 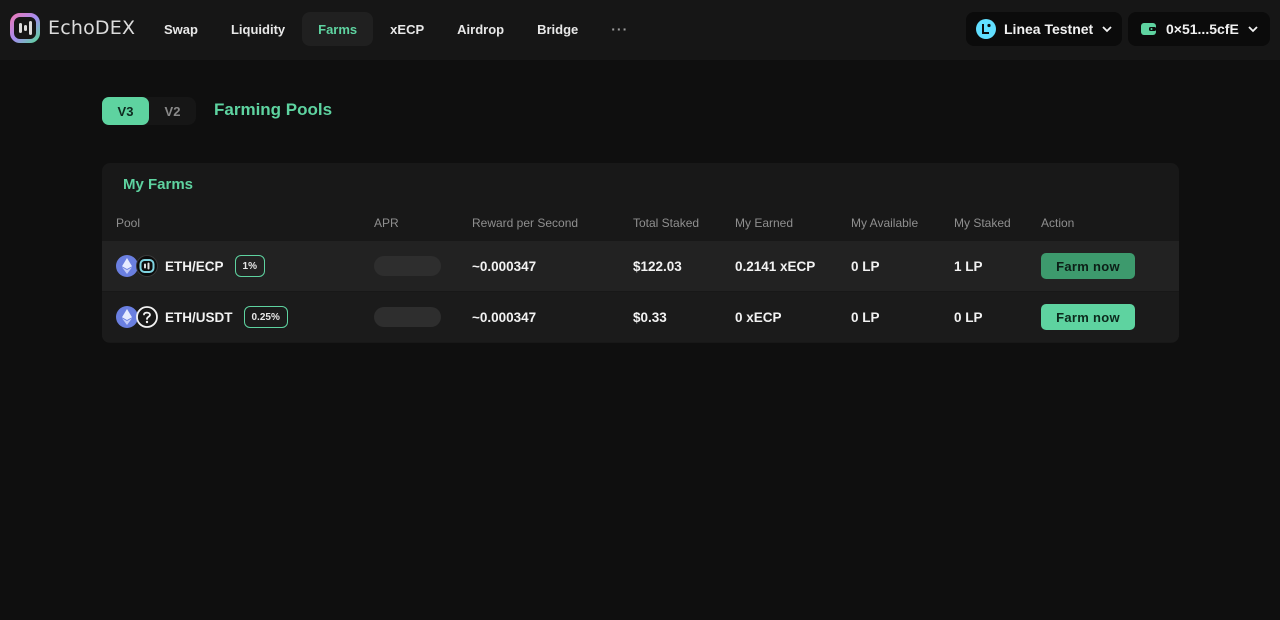 I want to click on wallet-address: 0×51...5cfE, so click(x=1202, y=29).